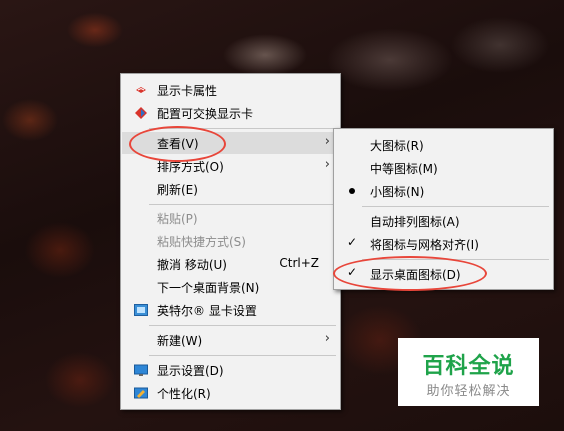  I want to click on menu-item-new: 新建(W) ›, so click(230, 340).